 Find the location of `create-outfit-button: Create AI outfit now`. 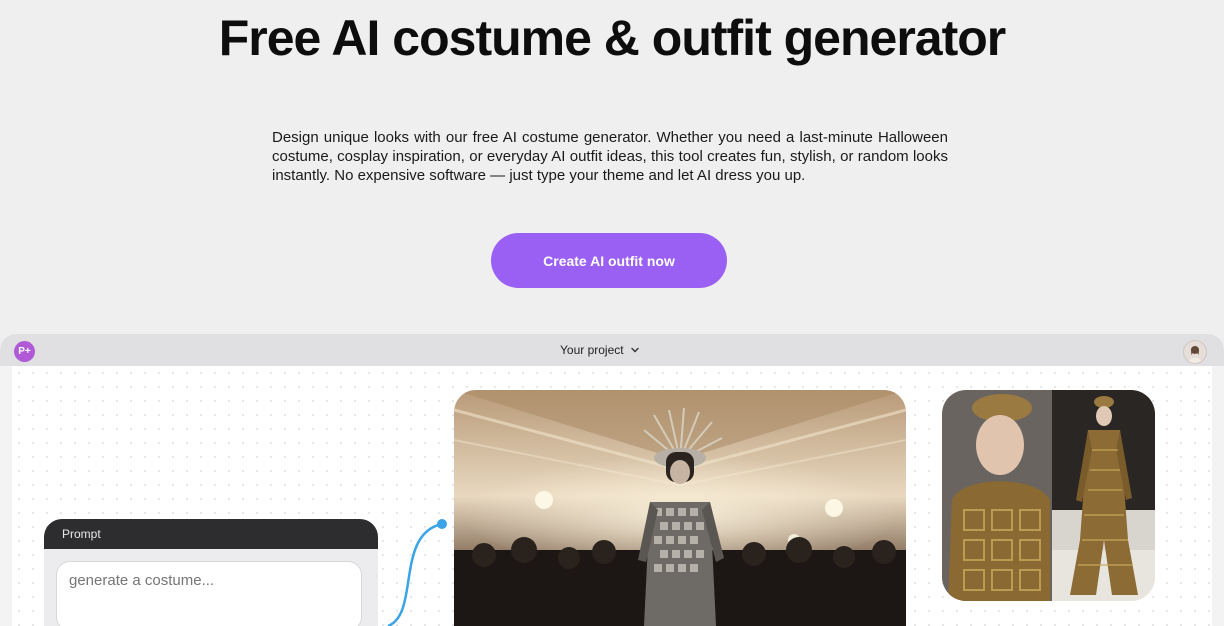

create-outfit-button: Create AI outfit now is located at coordinates (609, 260).